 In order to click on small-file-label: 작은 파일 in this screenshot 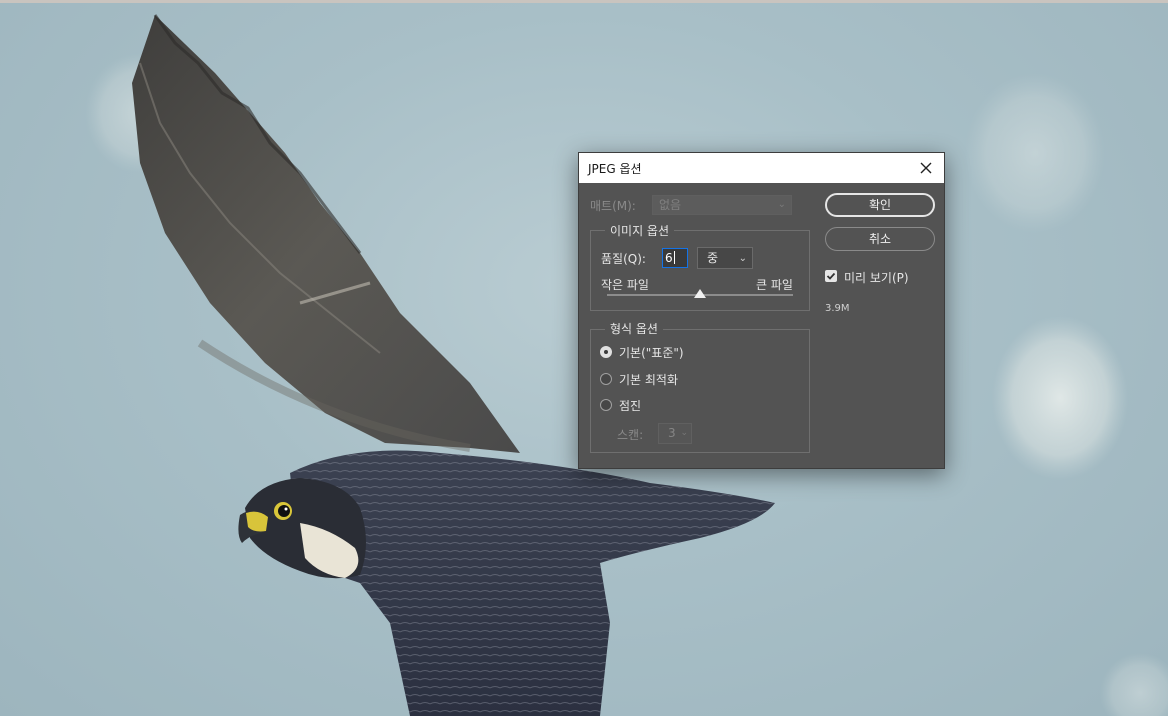, I will do `click(625, 285)`.